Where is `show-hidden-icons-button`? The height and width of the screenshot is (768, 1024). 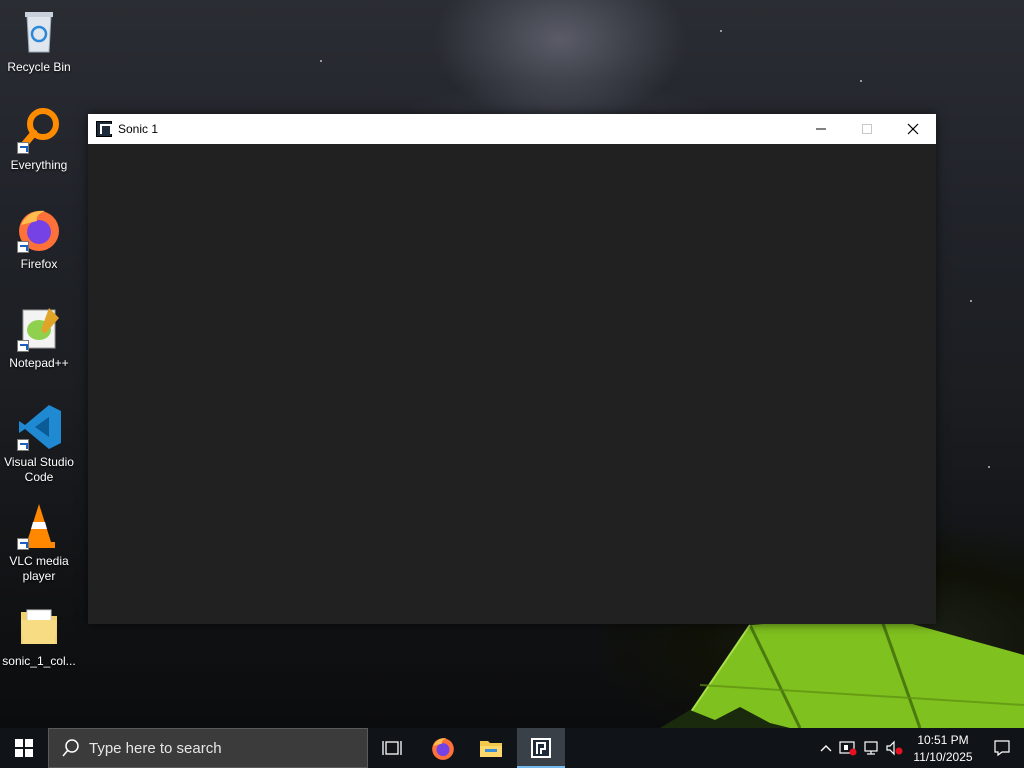
show-hidden-icons-button is located at coordinates (826, 748).